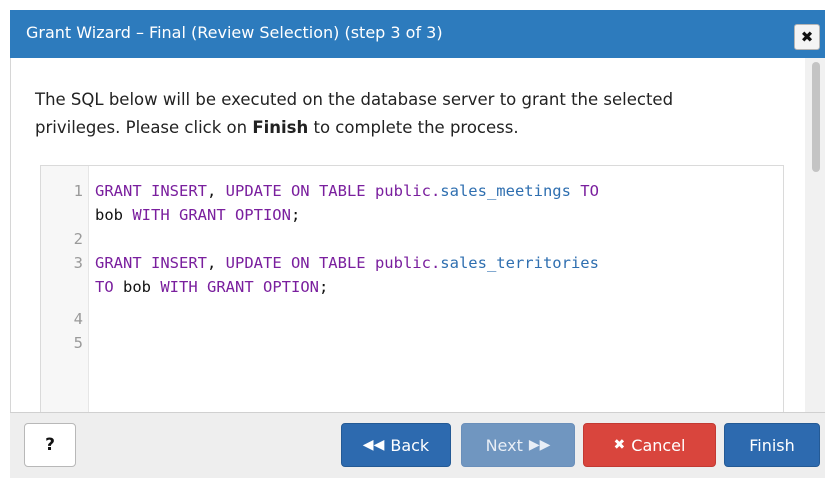 This screenshot has width=825, height=478. I want to click on sql-table-name: sales_meetings, so click(505, 191).